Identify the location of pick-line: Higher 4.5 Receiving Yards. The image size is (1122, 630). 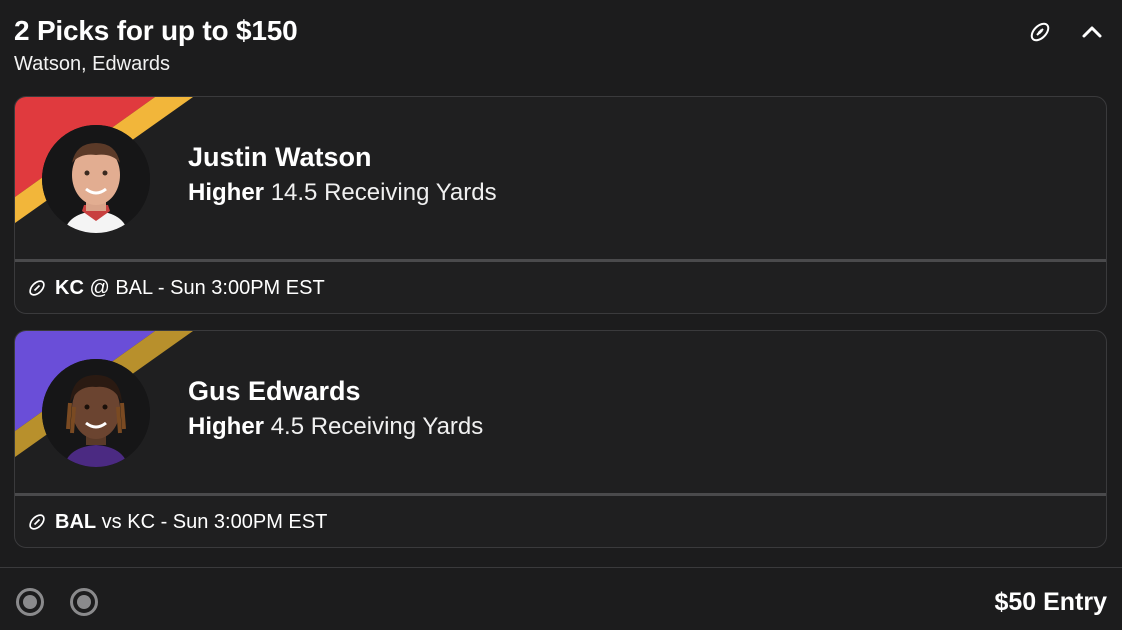
(335, 427).